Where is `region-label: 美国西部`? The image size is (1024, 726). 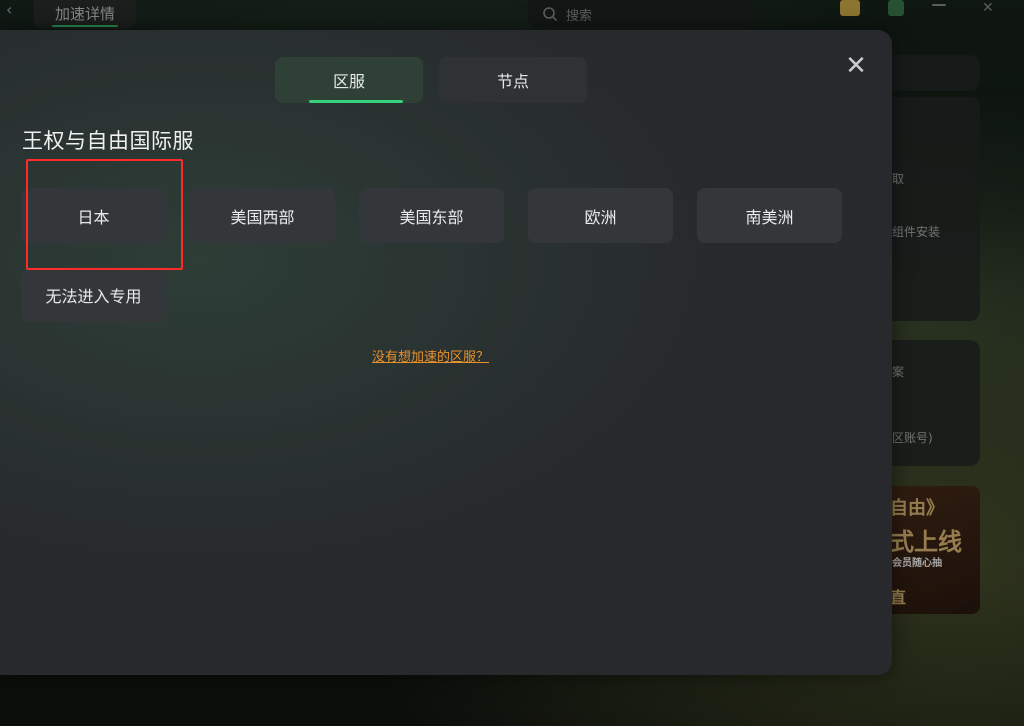
region-label: 美国西部 is located at coordinates (262, 217).